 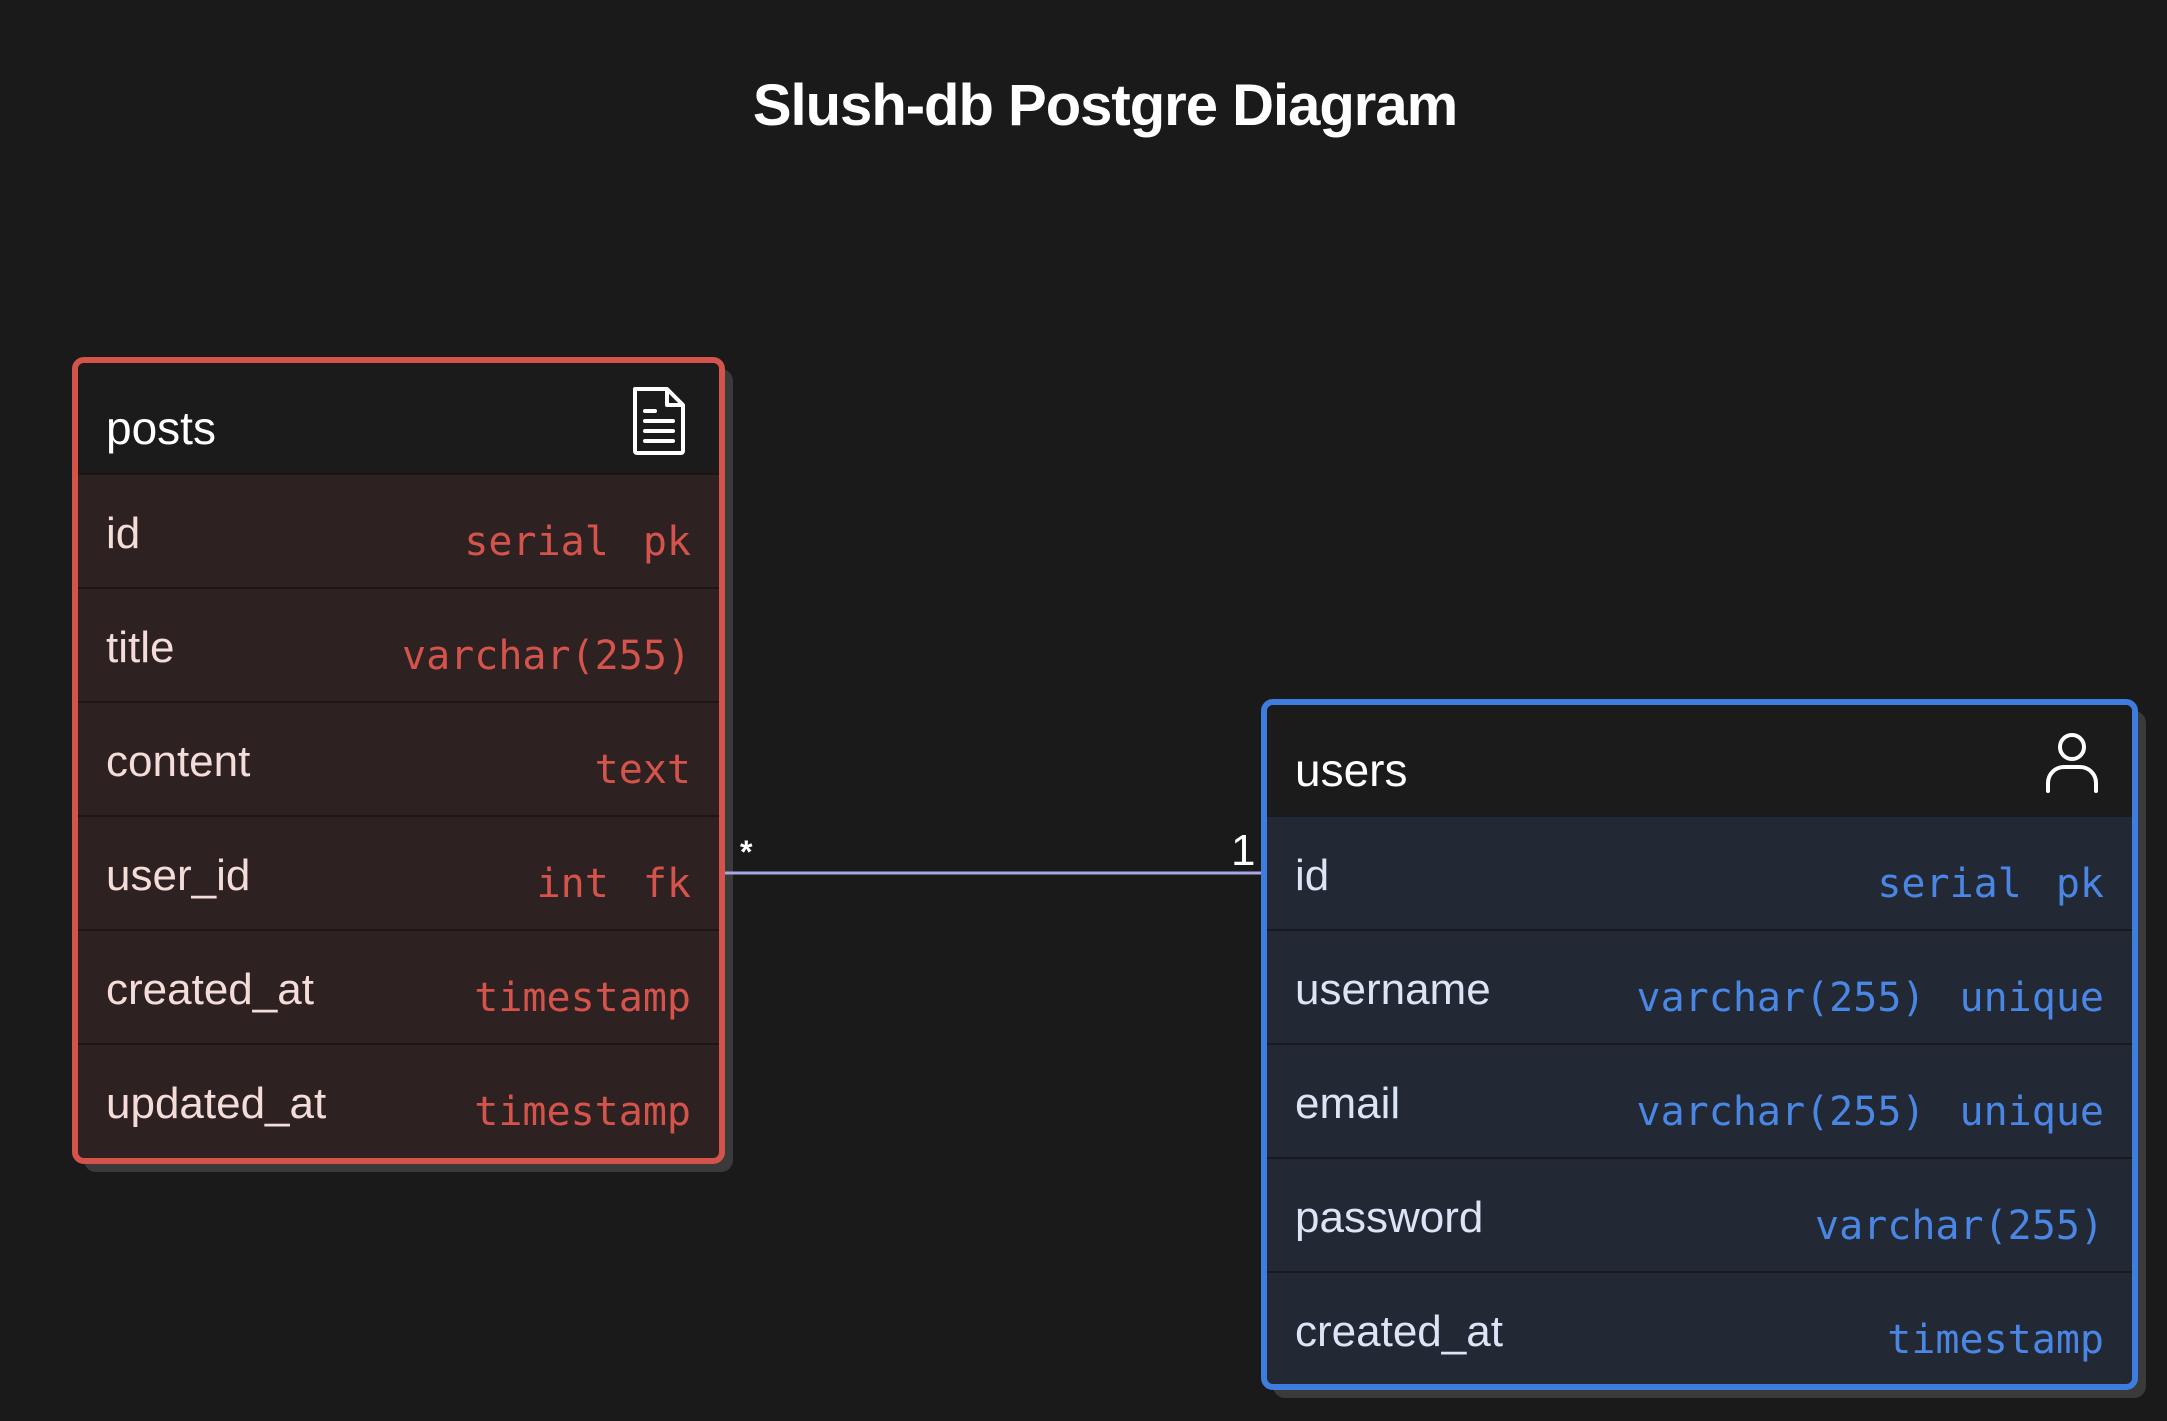 What do you see at coordinates (398, 644) in the screenshot?
I see `posts-field-row: title varchar(255)` at bounding box center [398, 644].